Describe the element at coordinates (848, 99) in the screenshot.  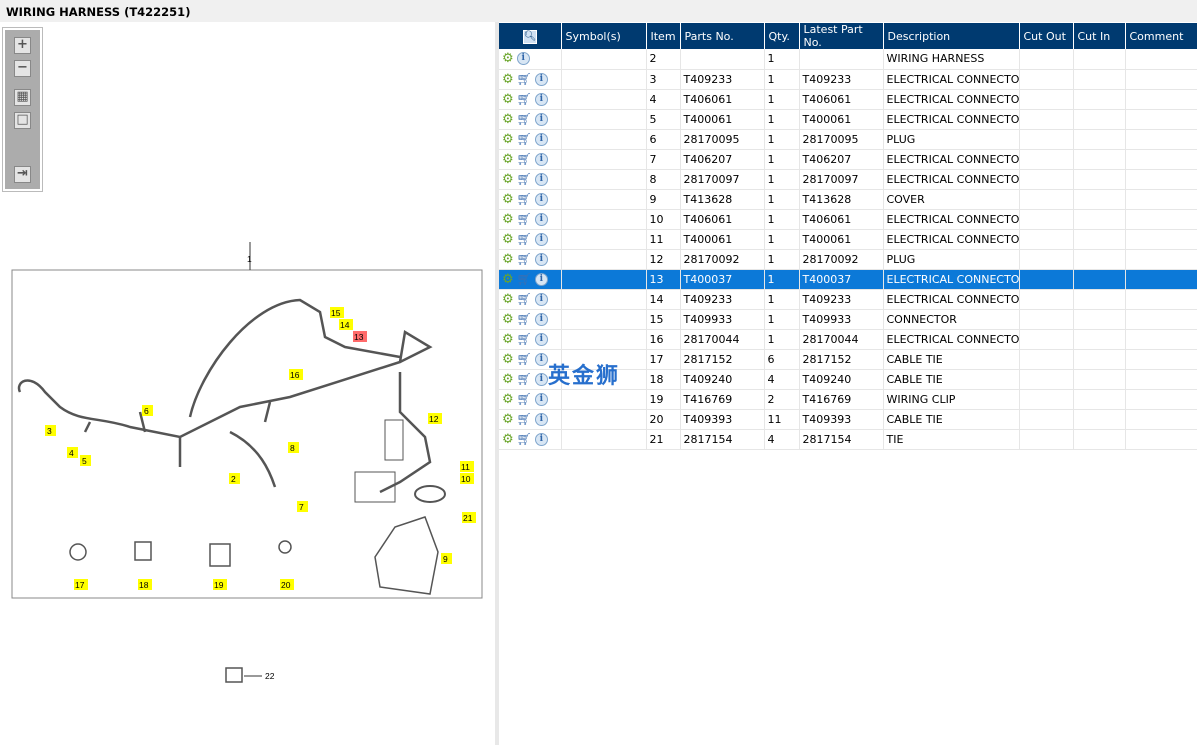
I see `table-row: ⚙ 🛒︎ i 4 T406061 1 T406061 ELECTRICAL CONNECTOR` at that location.